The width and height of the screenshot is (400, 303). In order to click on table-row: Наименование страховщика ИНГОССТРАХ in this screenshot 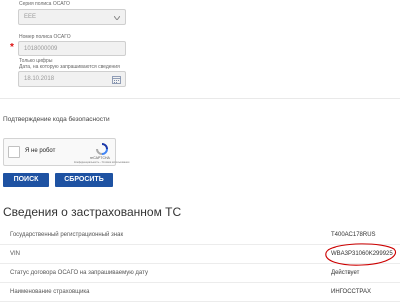, I will do `click(200, 292)`.